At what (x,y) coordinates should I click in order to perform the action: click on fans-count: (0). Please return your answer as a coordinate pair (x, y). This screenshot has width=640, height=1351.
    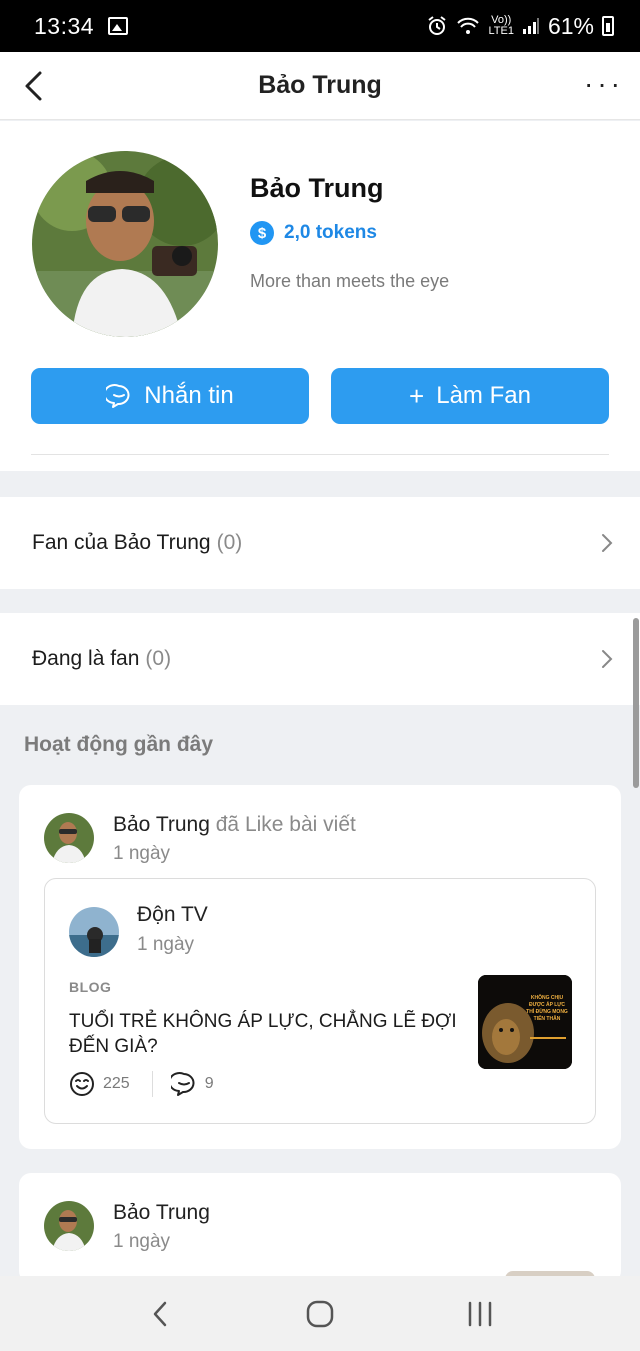
    Looking at the image, I should click on (229, 542).